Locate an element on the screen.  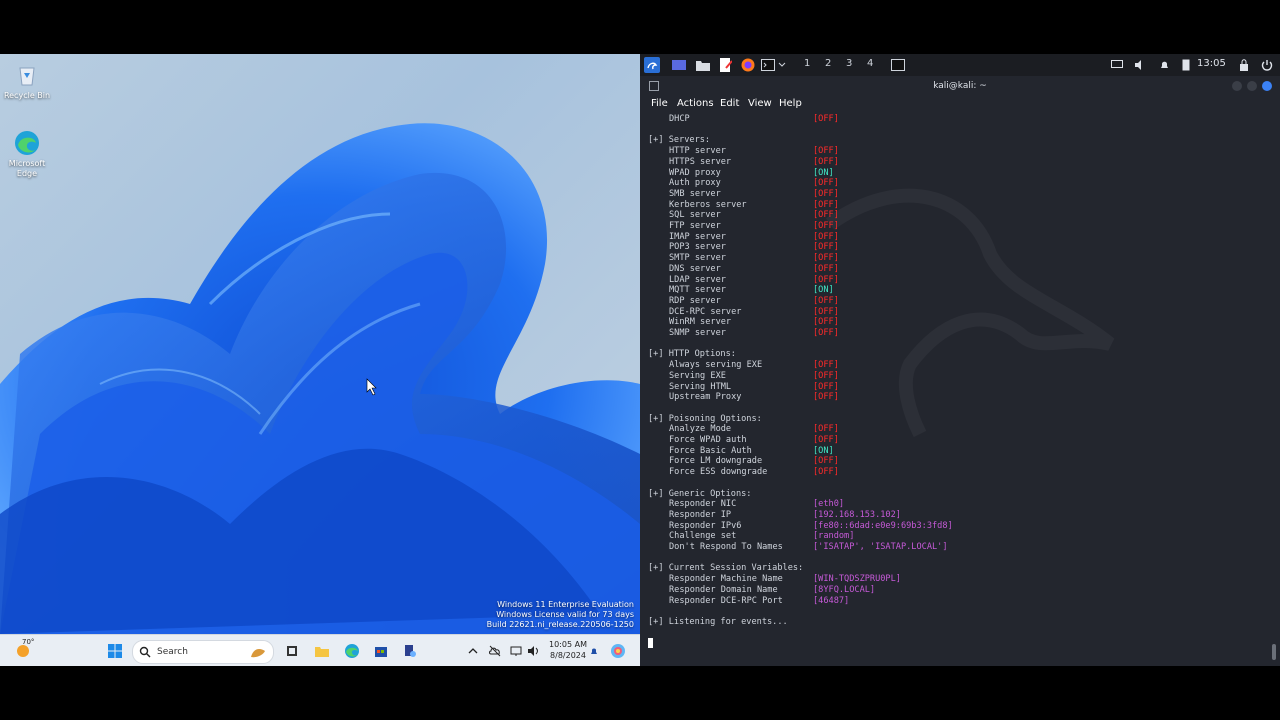
option-name: HTTP server is located at coordinates (697, 151).